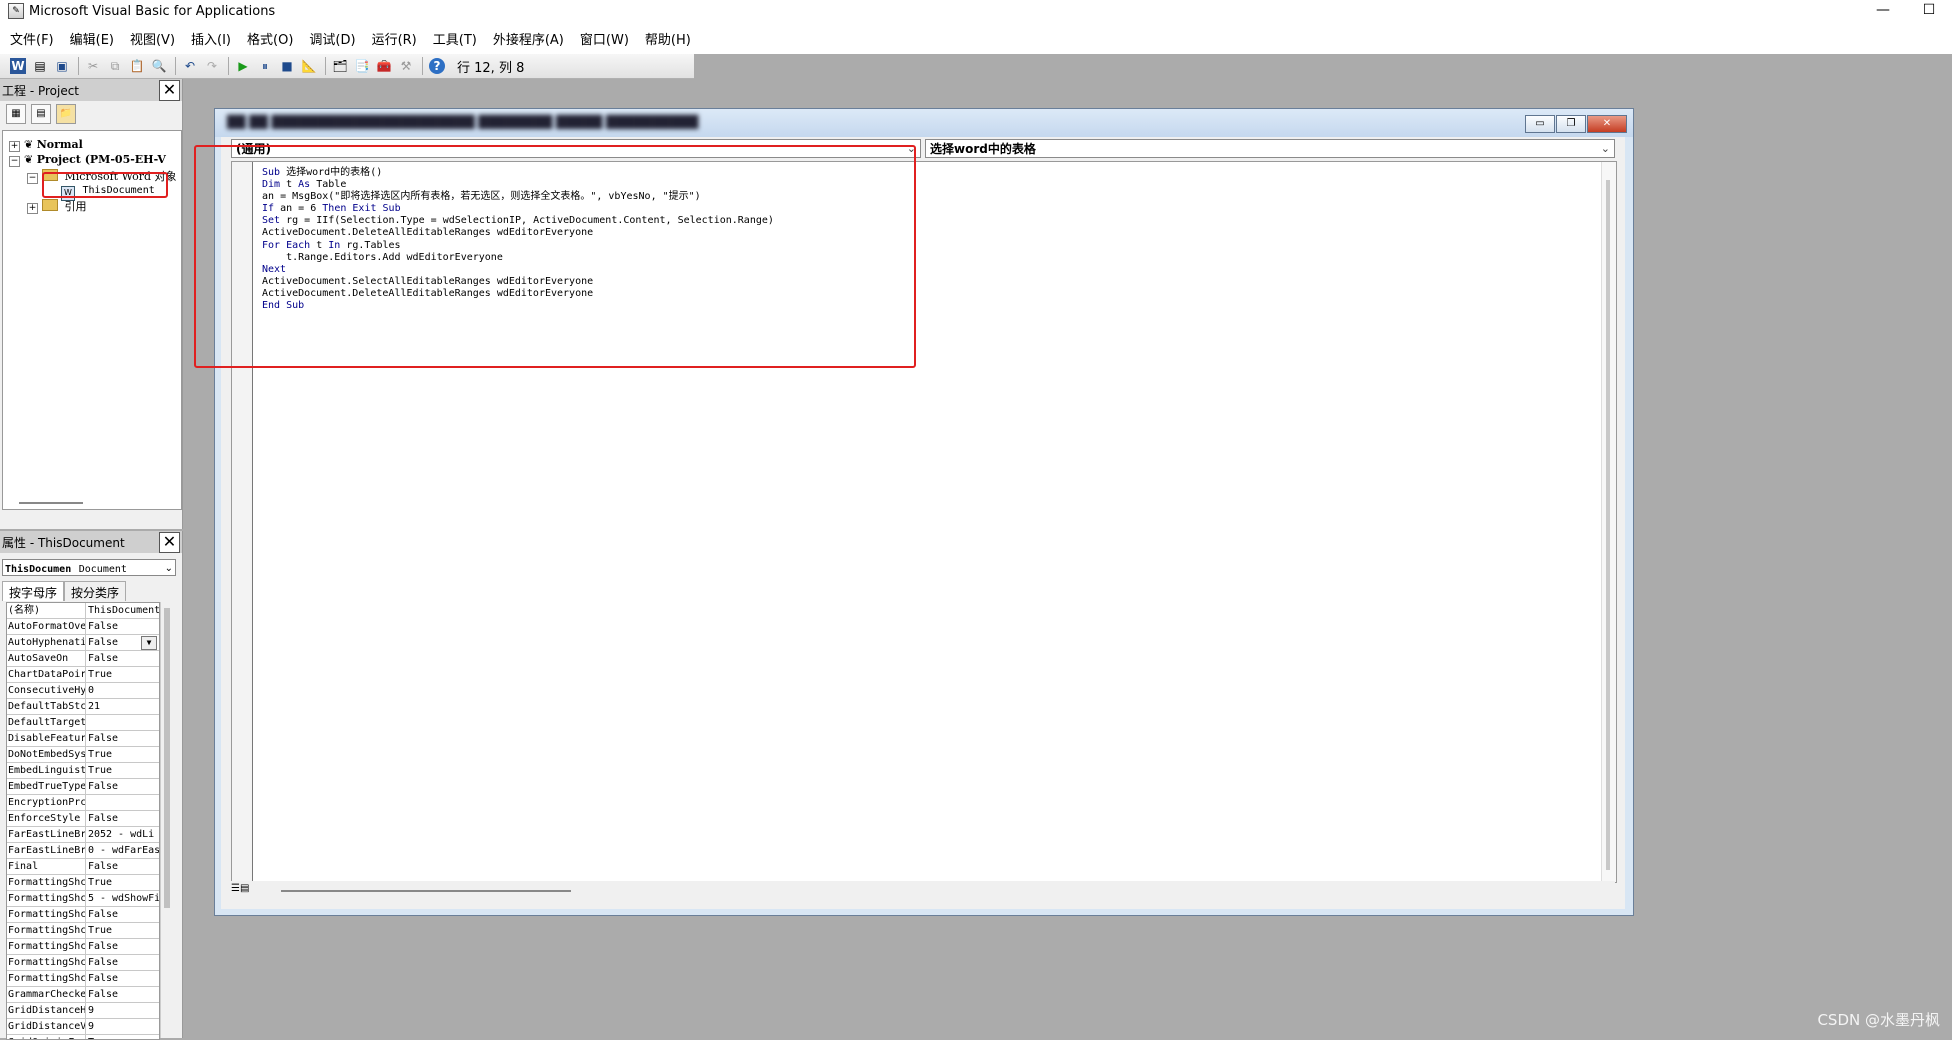  Describe the element at coordinates (270, 38) in the screenshot. I see `menu-format: 格式(O)` at that location.